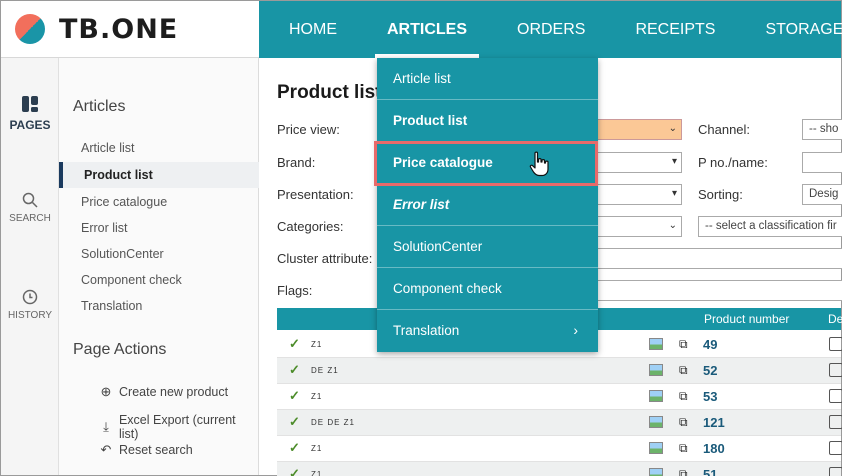  What do you see at coordinates (822, 194) in the screenshot?
I see `sorting-select: Desig` at bounding box center [822, 194].